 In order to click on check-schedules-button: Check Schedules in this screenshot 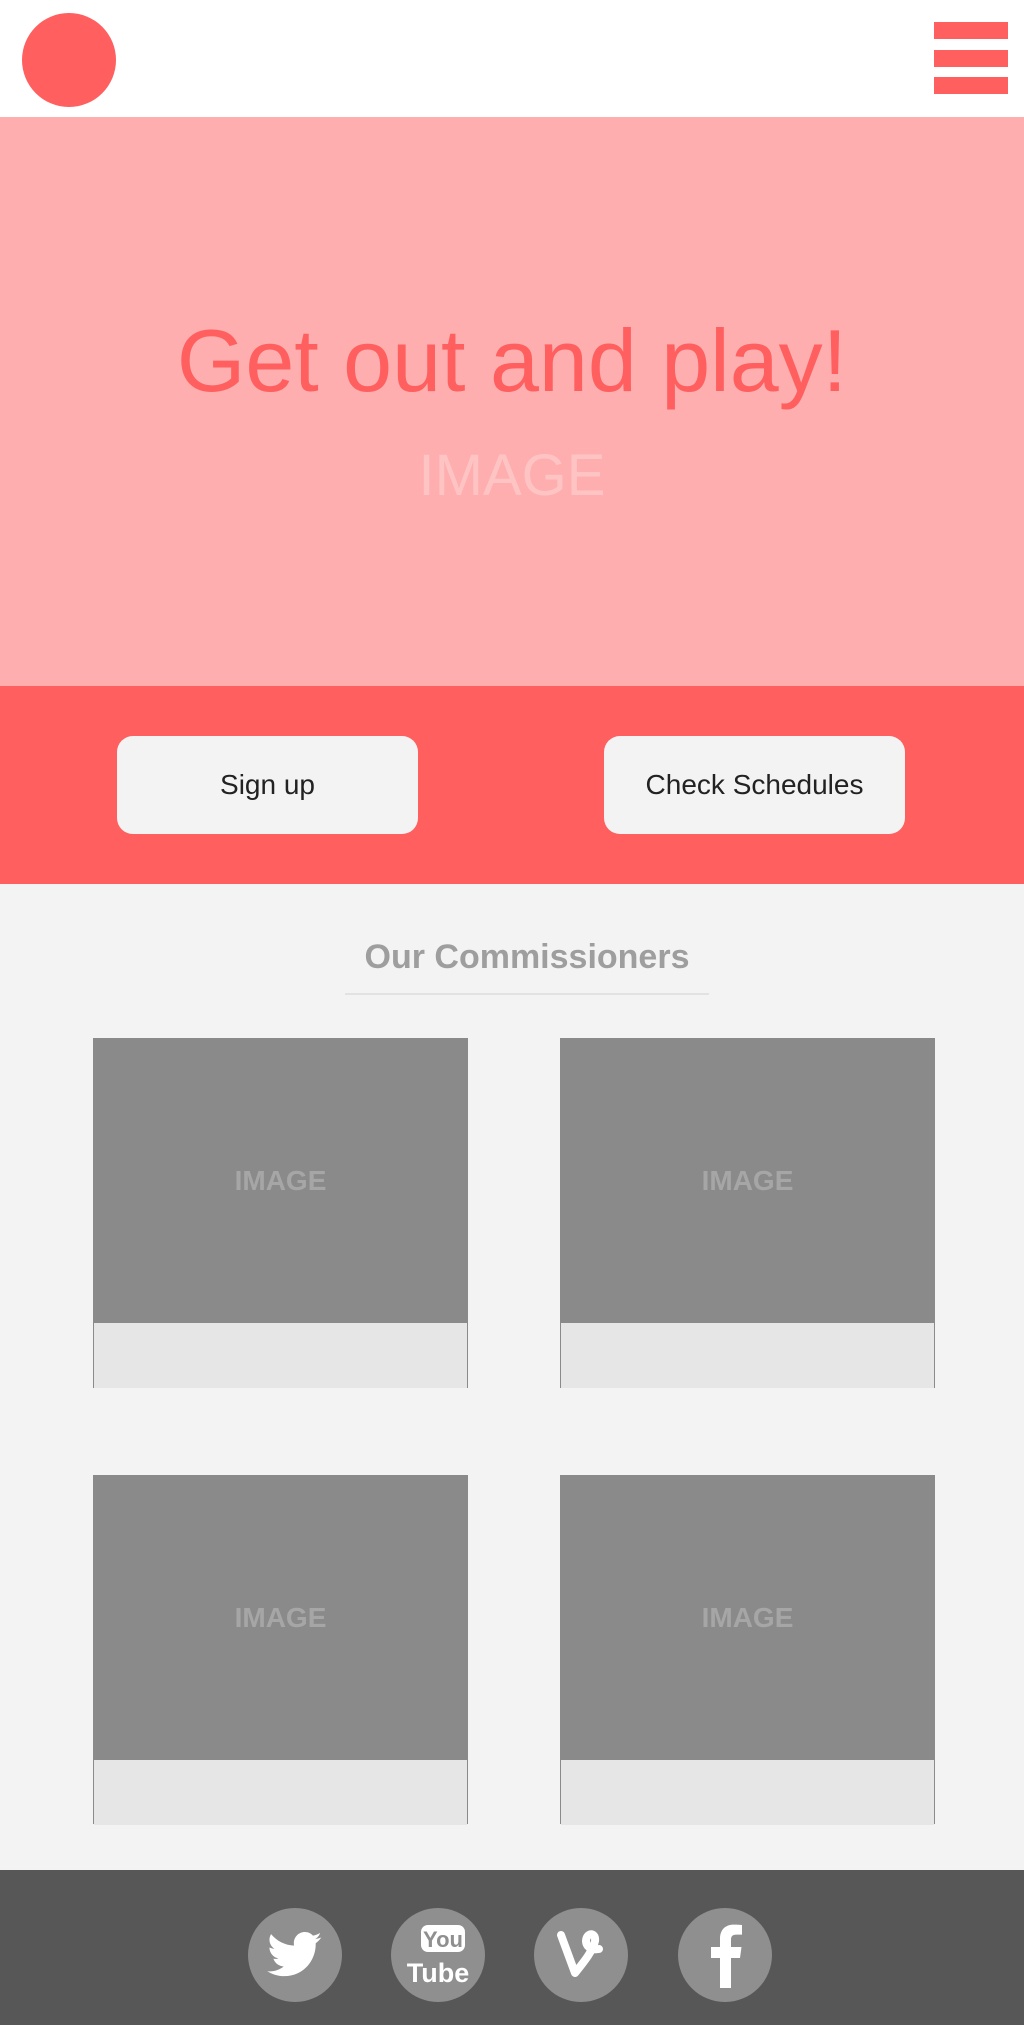, I will do `click(754, 785)`.